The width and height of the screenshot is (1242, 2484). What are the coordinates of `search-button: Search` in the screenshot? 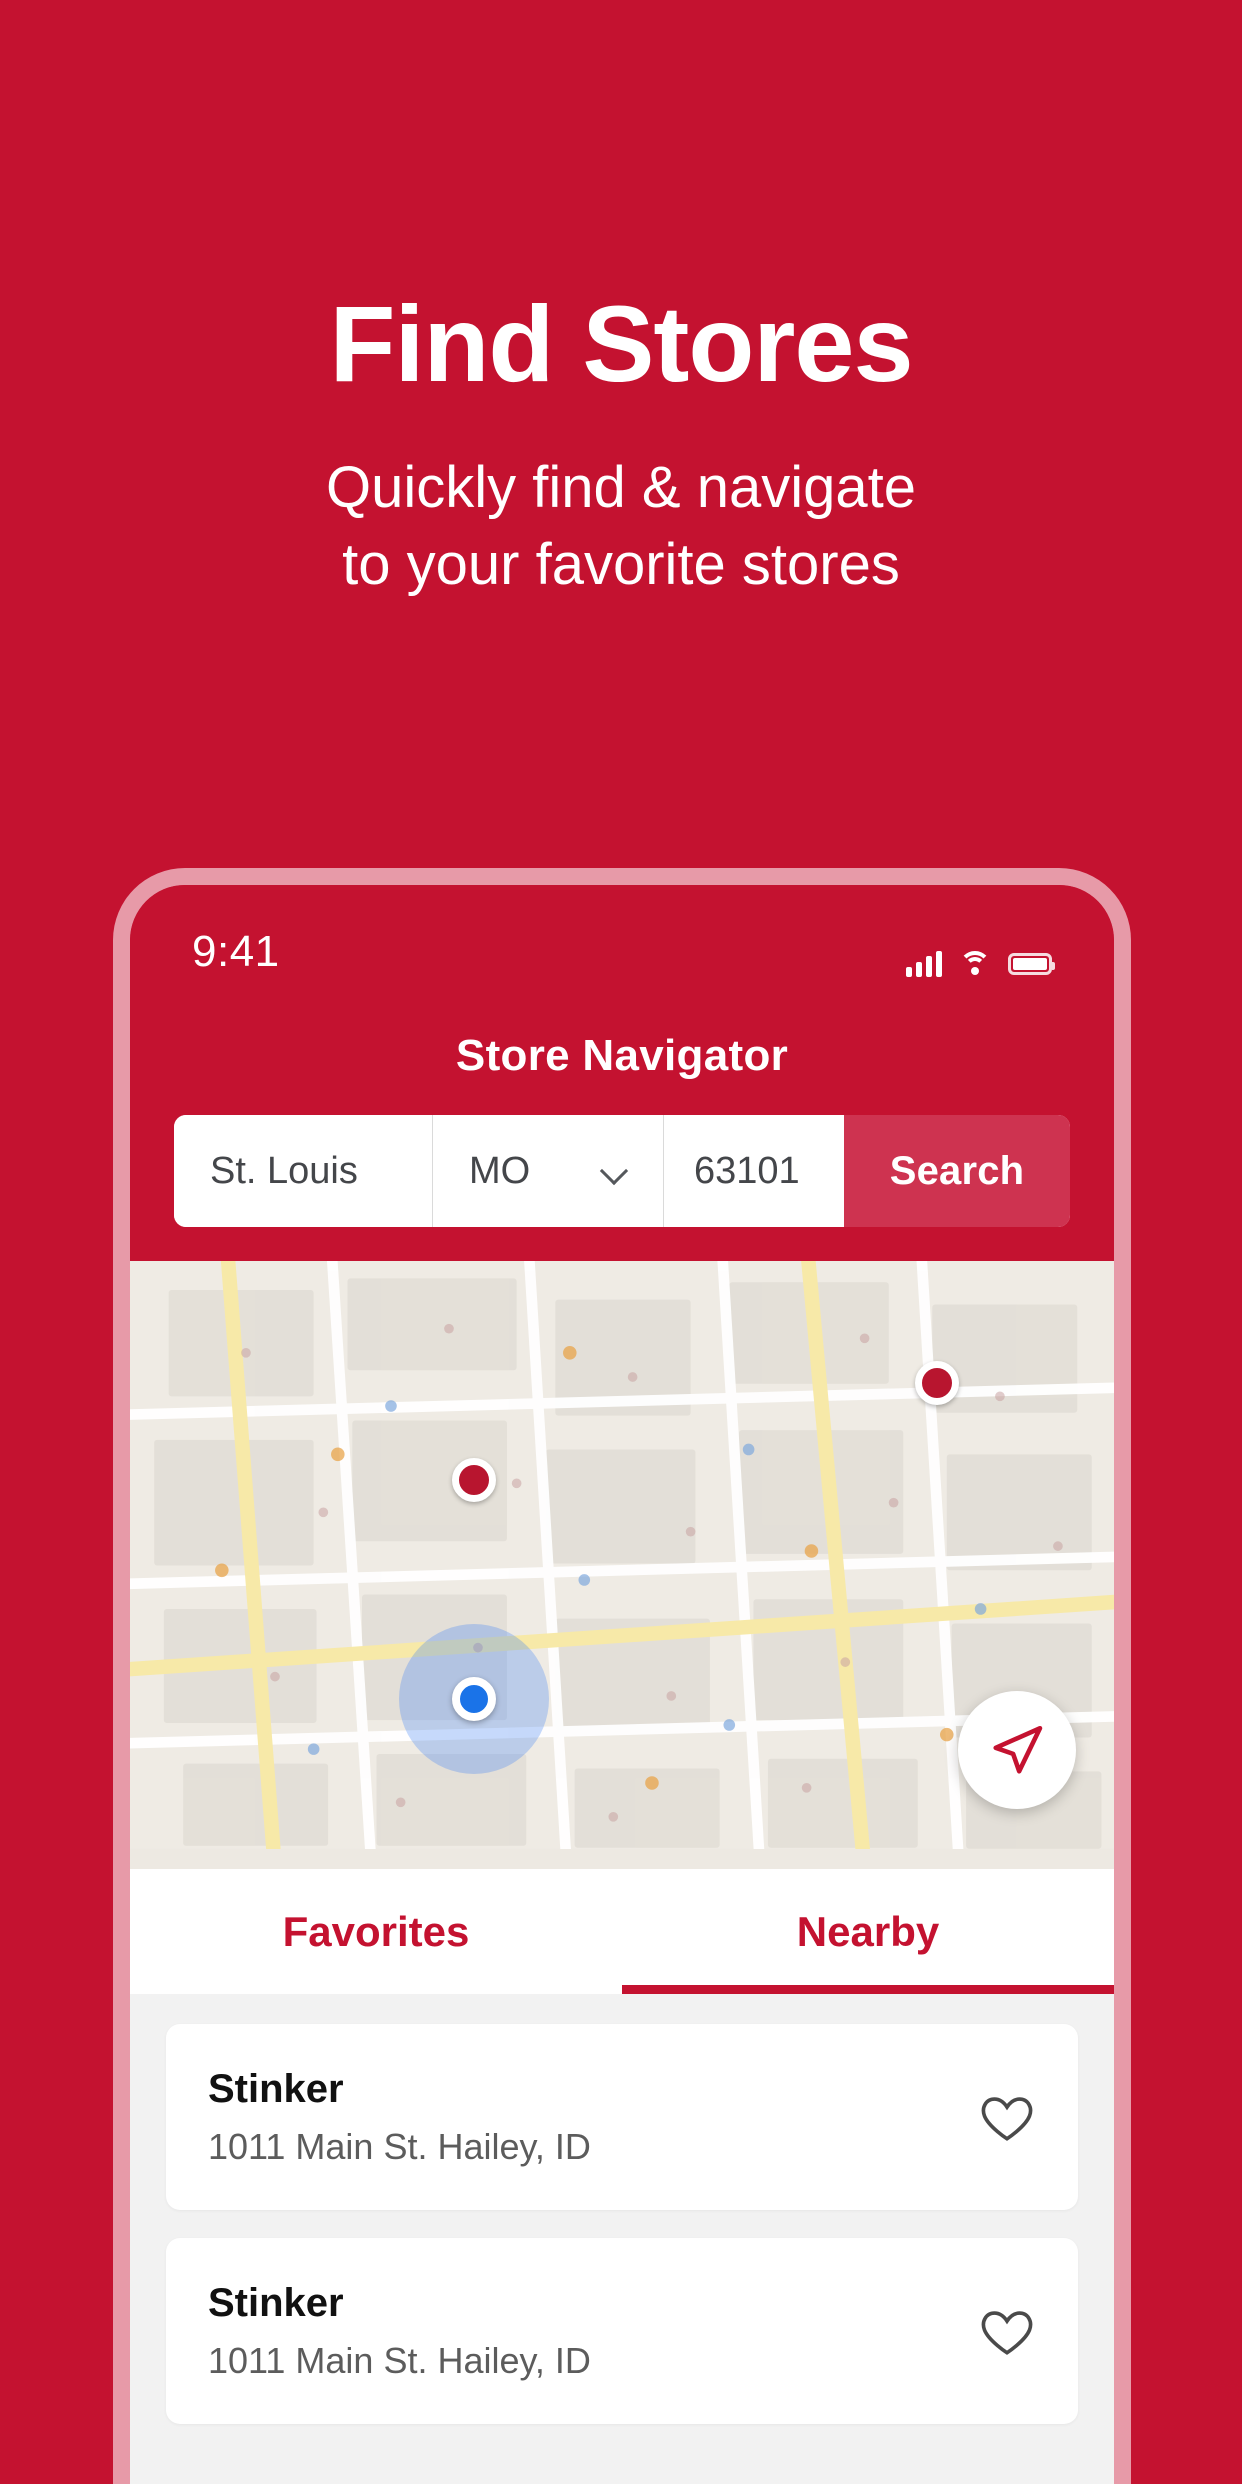 It's located at (957, 1171).